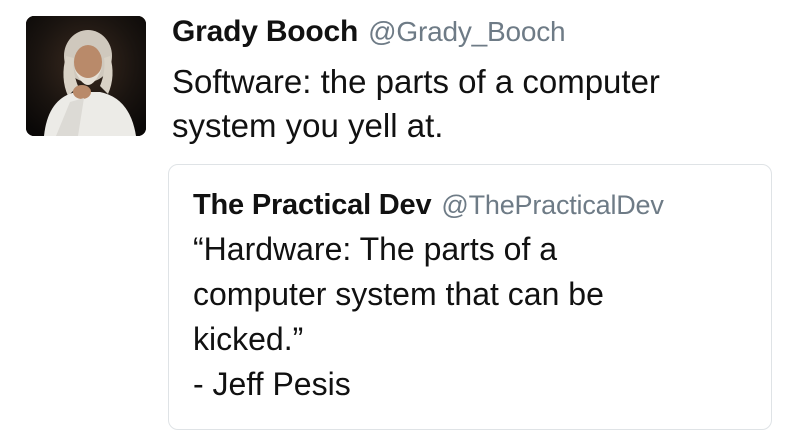 Image resolution: width=800 pixels, height=448 pixels. What do you see at coordinates (265, 32) in the screenshot?
I see `author-name: Grady Booch` at bounding box center [265, 32].